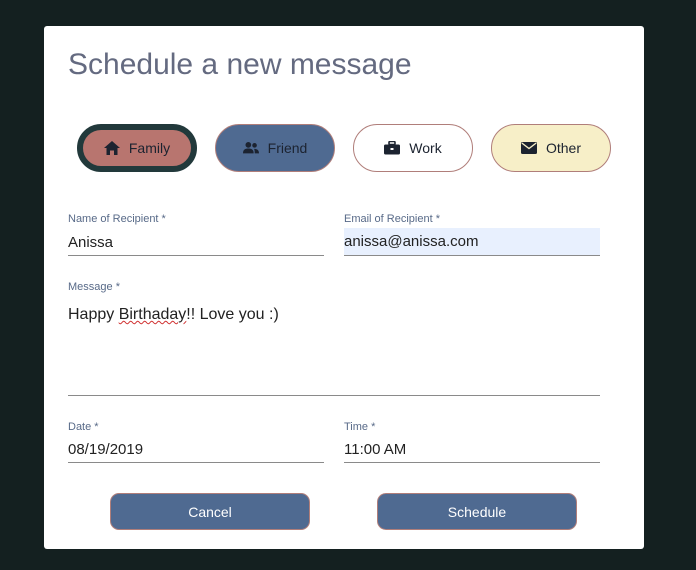 Image resolution: width=696 pixels, height=570 pixels. Describe the element at coordinates (360, 427) in the screenshot. I see `time-label: Time *` at that location.